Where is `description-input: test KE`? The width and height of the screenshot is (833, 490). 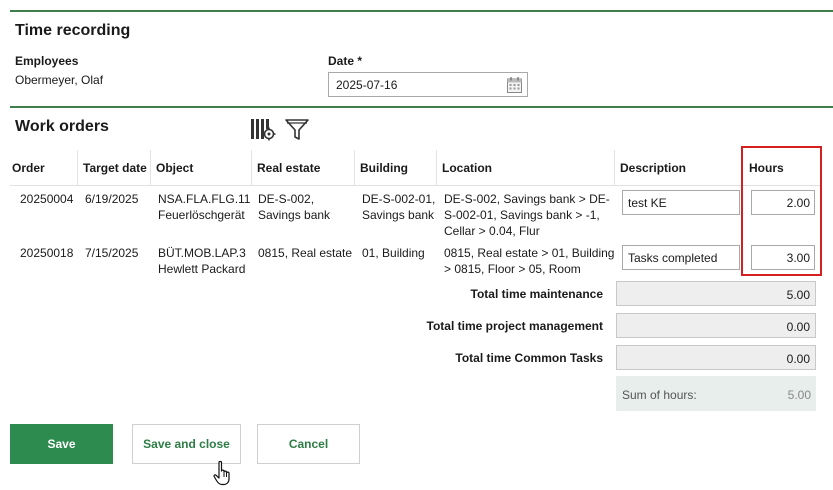 description-input: test KE is located at coordinates (681, 202).